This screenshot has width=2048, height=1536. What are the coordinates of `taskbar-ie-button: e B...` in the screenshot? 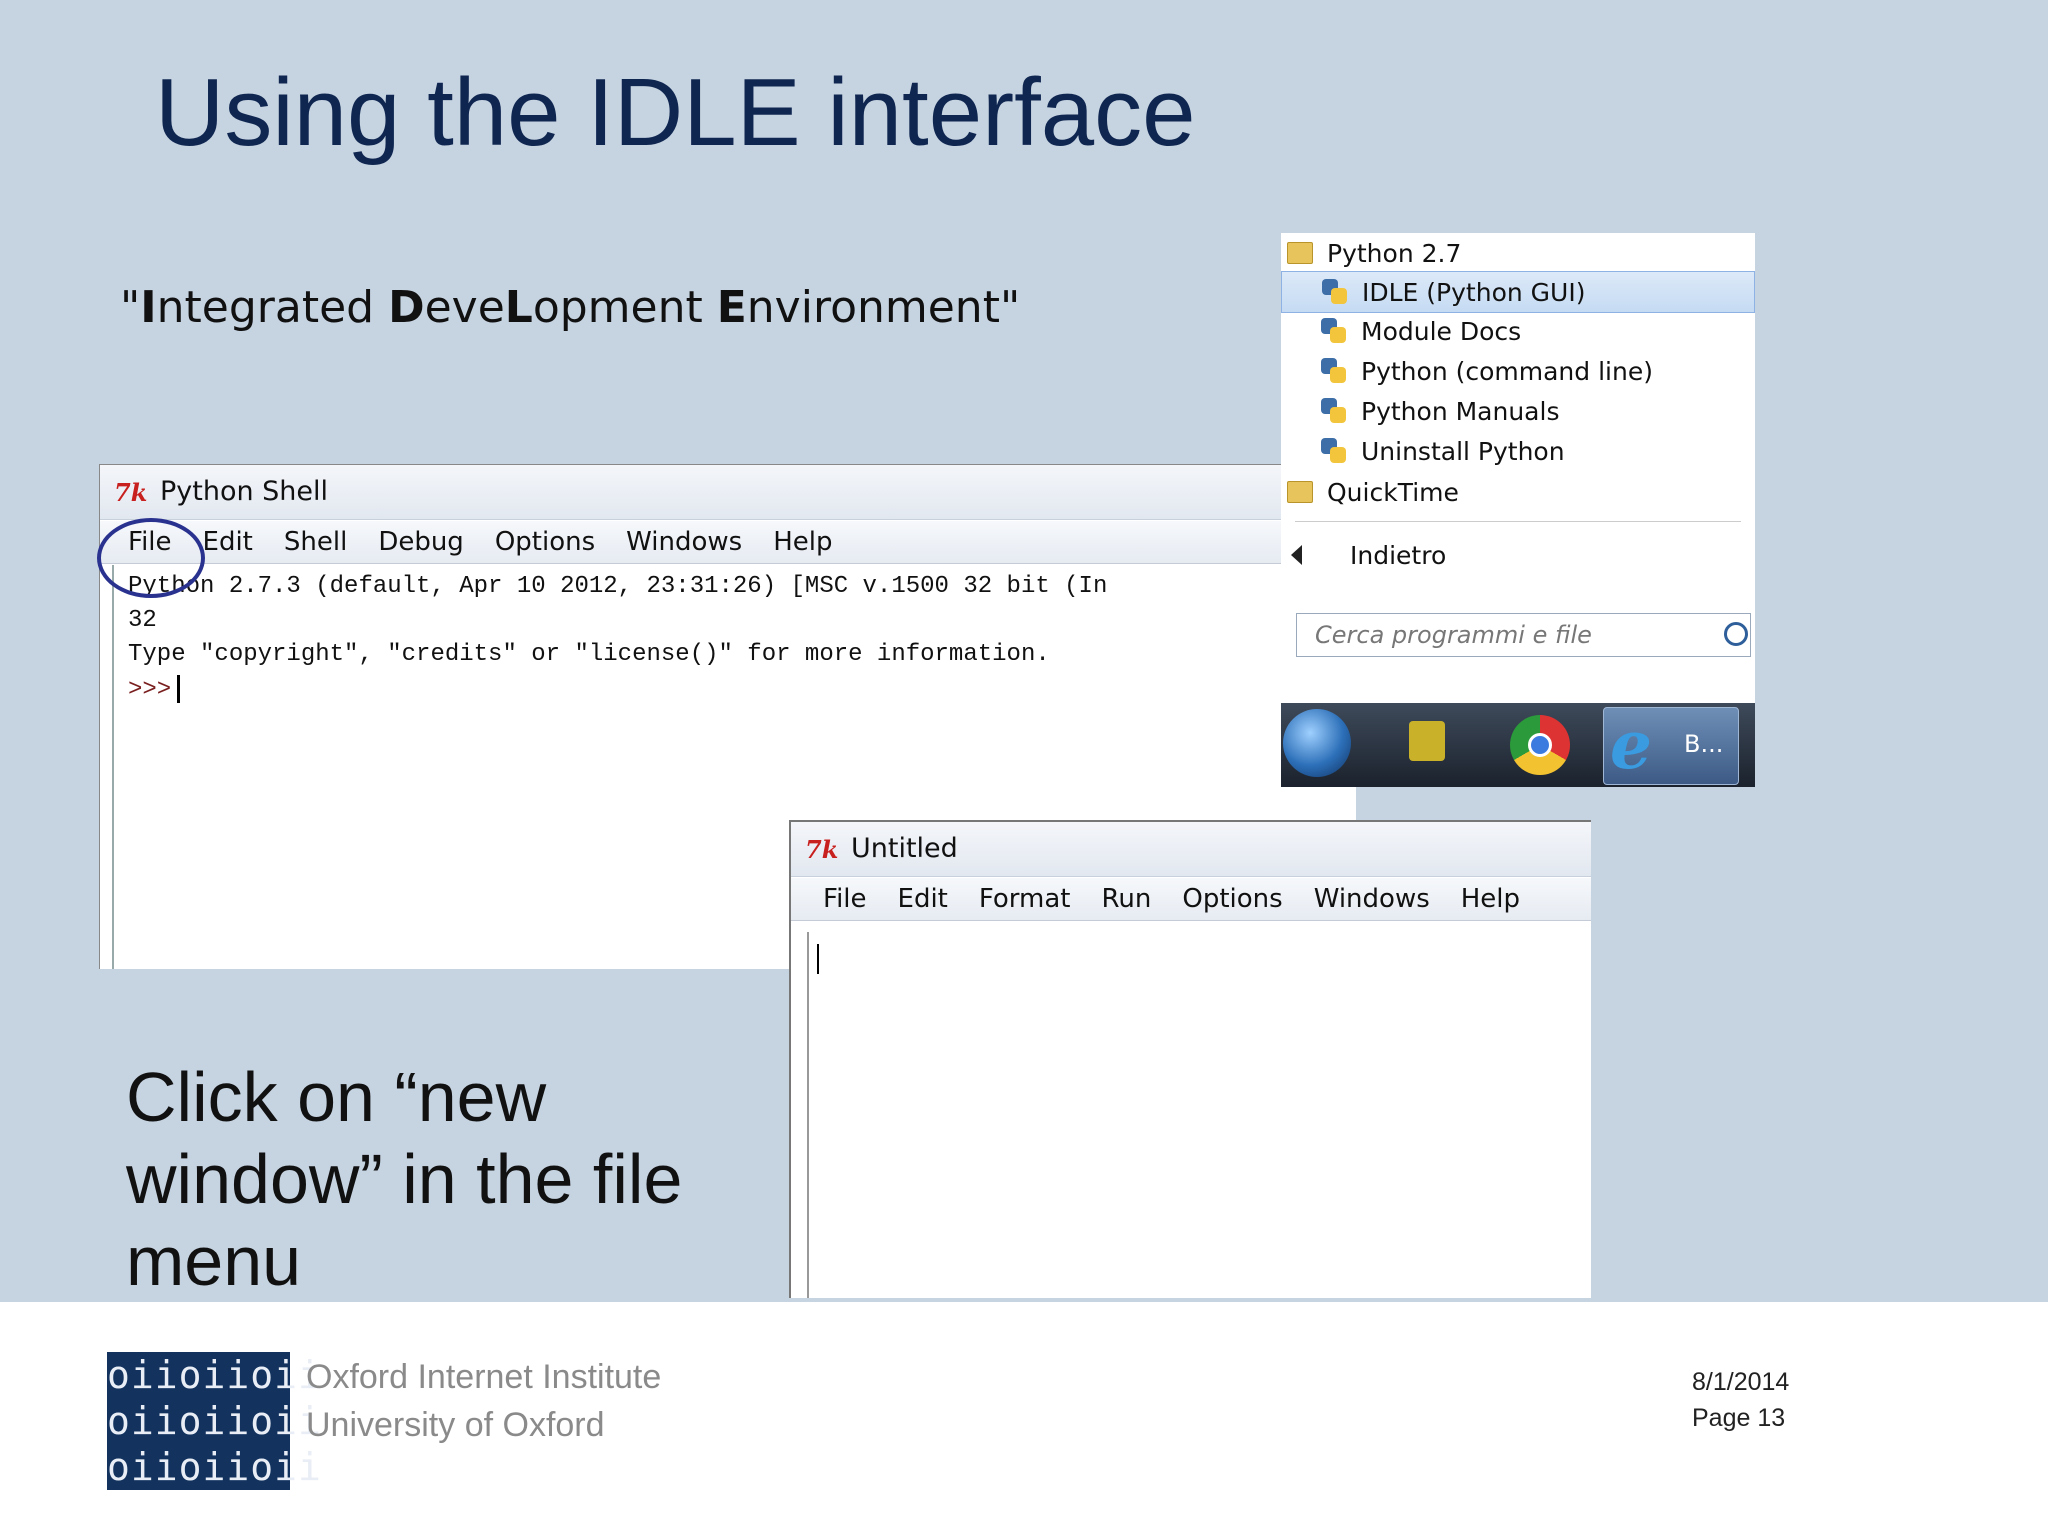 It's located at (1671, 746).